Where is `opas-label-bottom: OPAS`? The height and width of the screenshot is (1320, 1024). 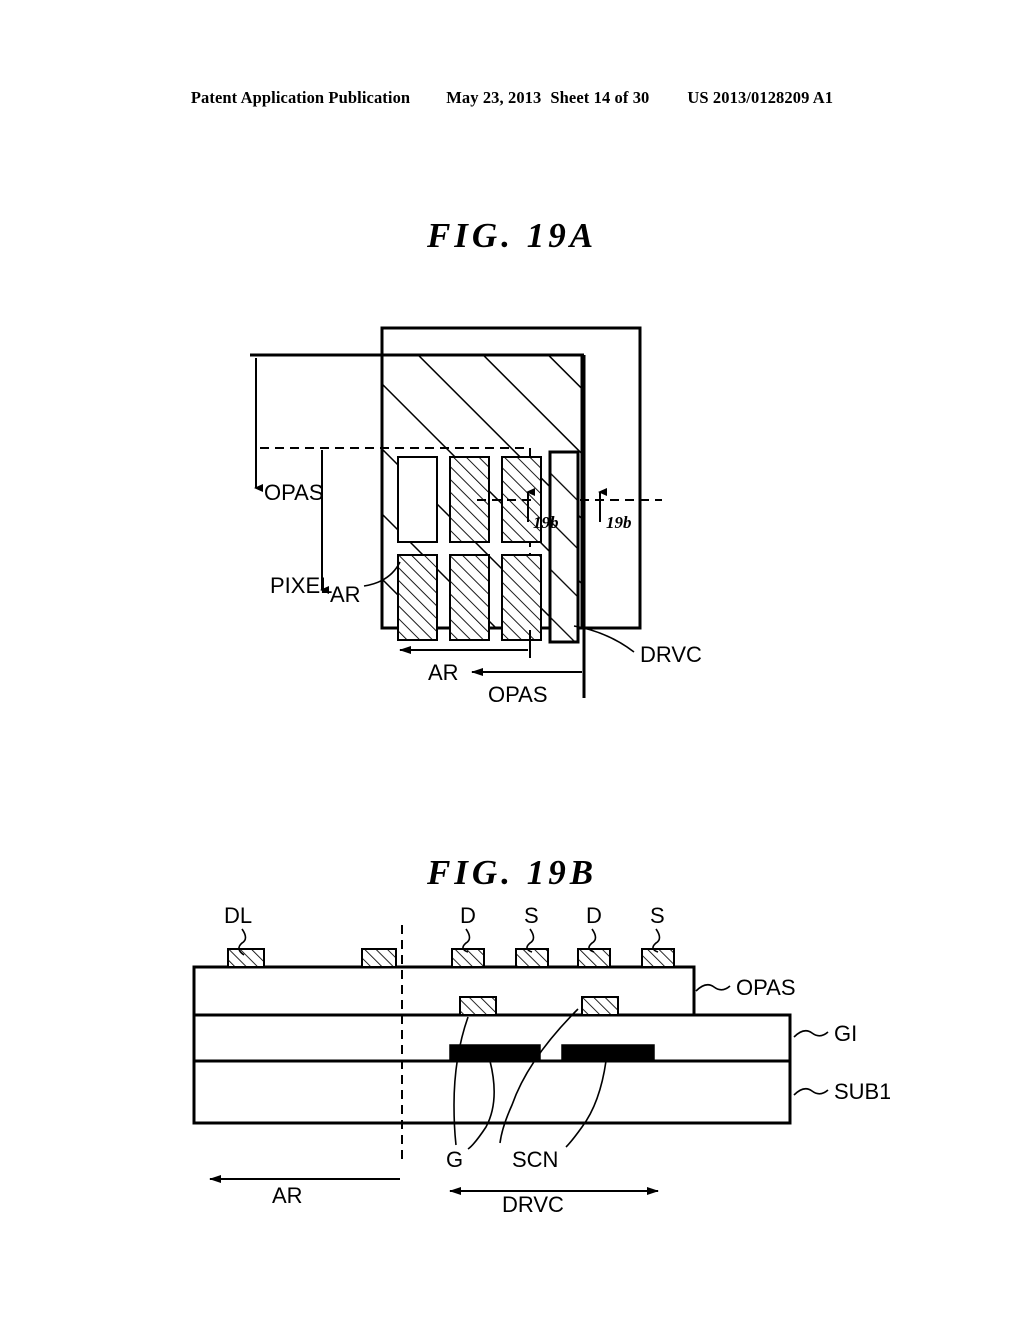 opas-label-bottom: OPAS is located at coordinates (518, 694).